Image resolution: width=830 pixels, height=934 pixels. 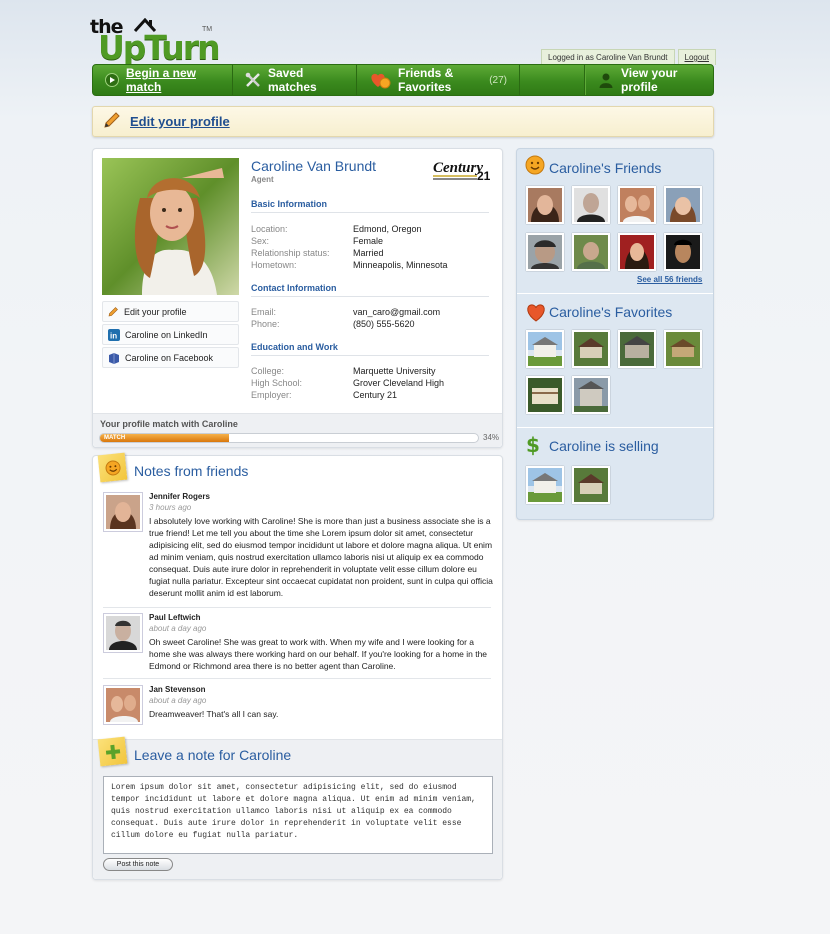 I want to click on heart-smiley-icon, so click(x=380, y=80).